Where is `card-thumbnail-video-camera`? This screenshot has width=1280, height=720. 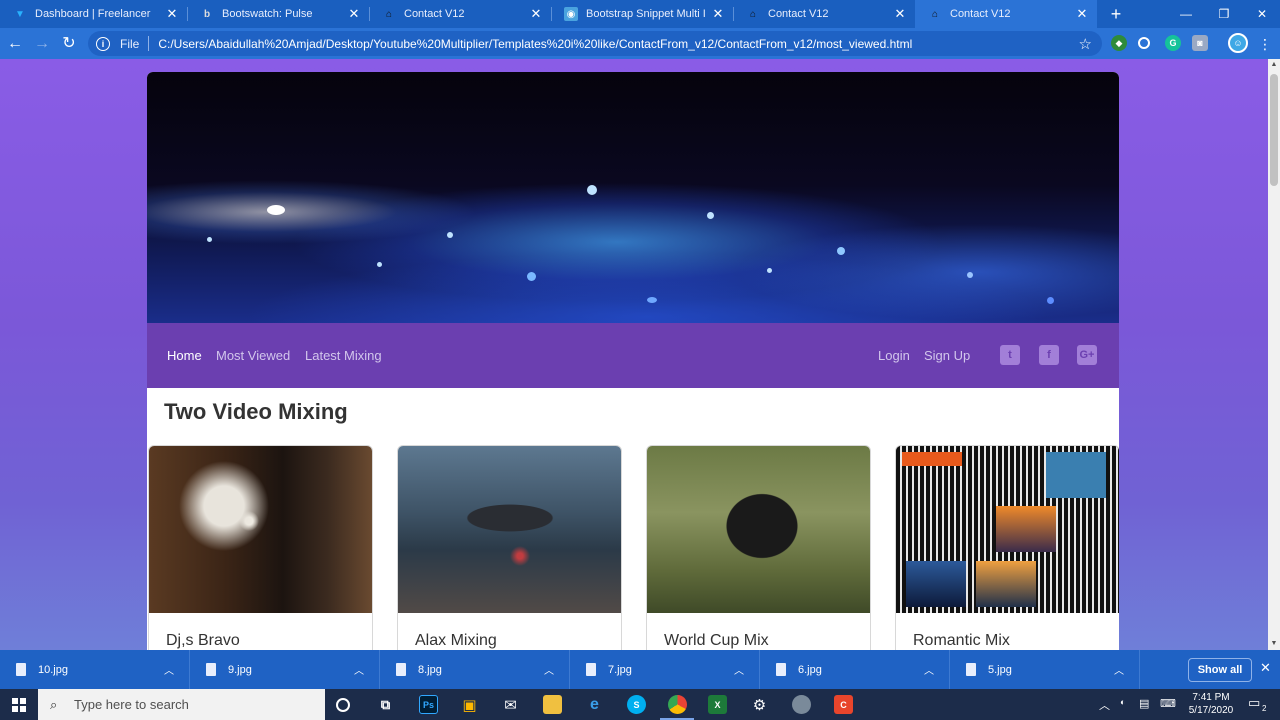 card-thumbnail-video-camera is located at coordinates (758, 529).